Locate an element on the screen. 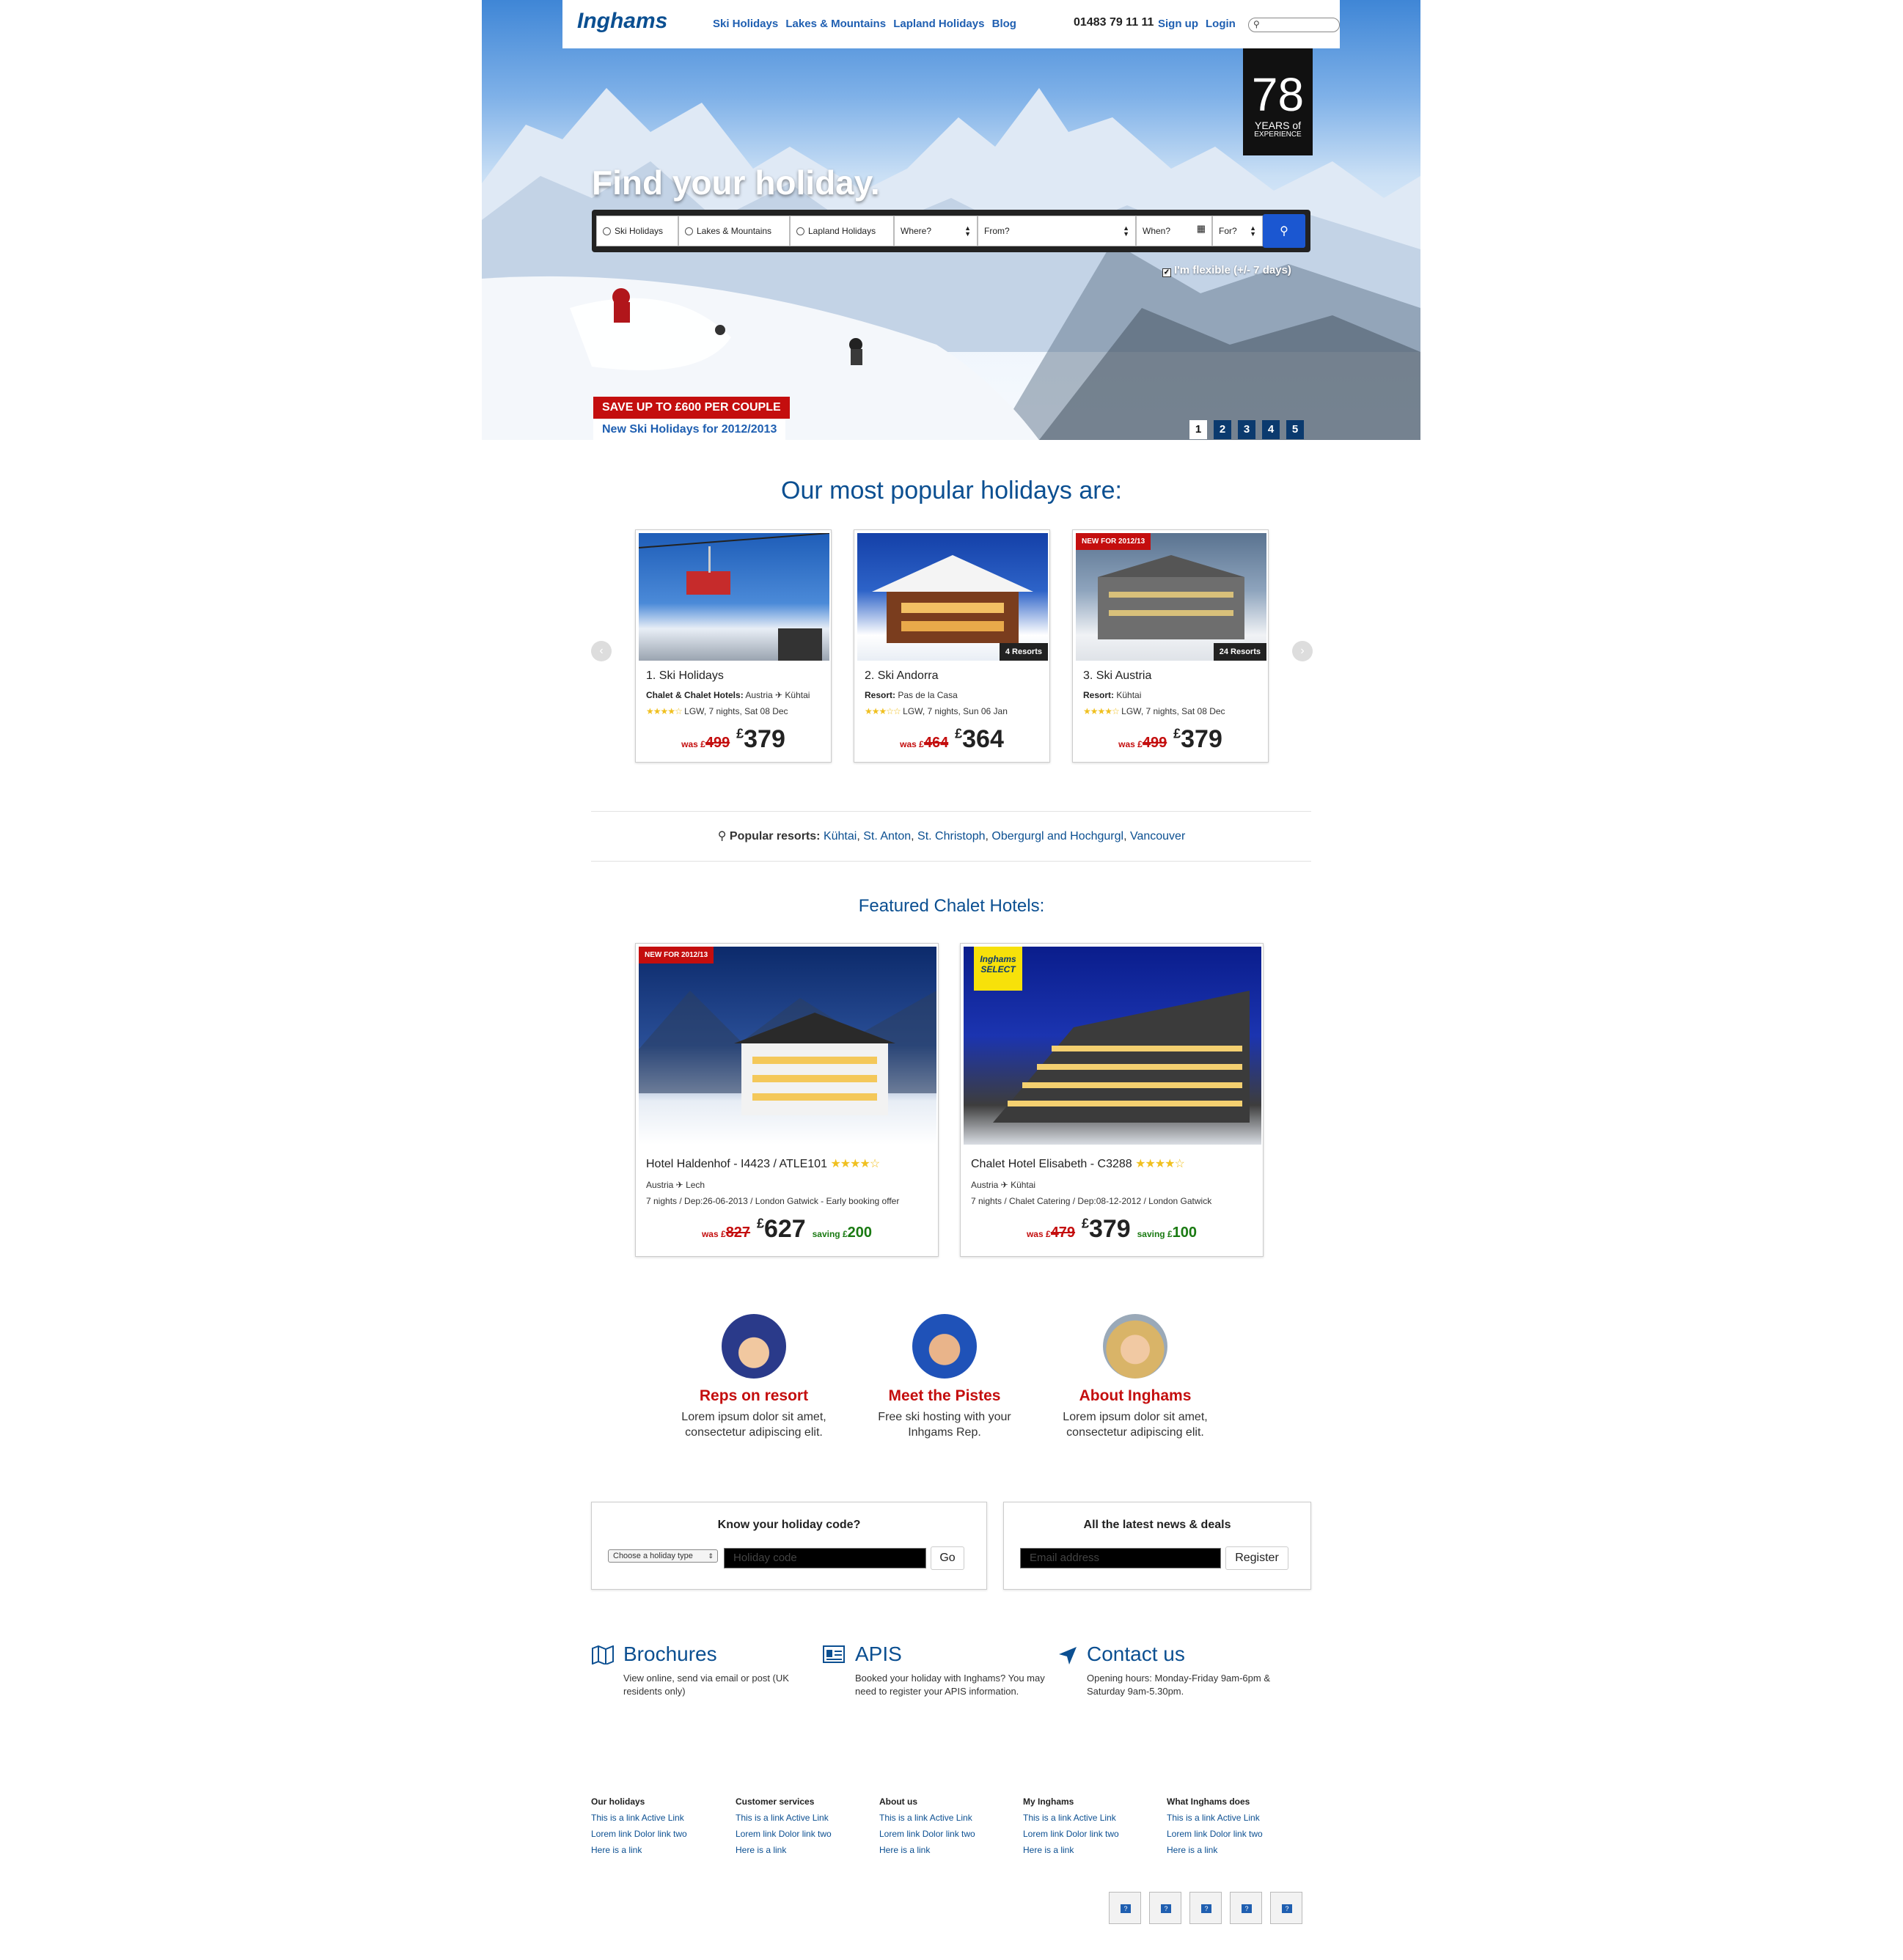 This screenshot has width=1903, height=1960. card-image-chairlift is located at coordinates (734, 597).